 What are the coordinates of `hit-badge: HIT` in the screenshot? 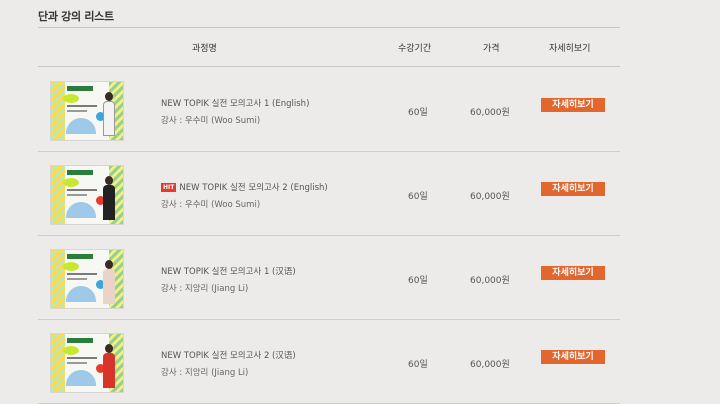 It's located at (169, 187).